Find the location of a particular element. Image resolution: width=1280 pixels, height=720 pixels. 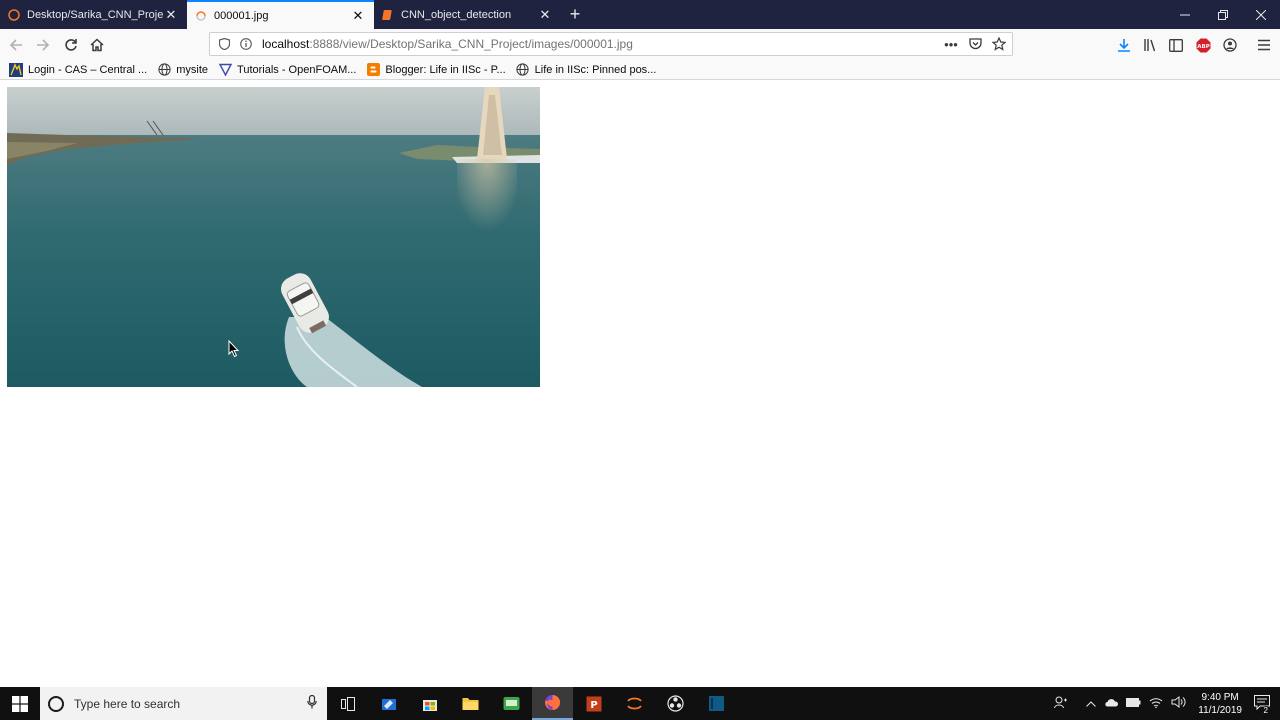

close-window-button is located at coordinates (1261, 14).